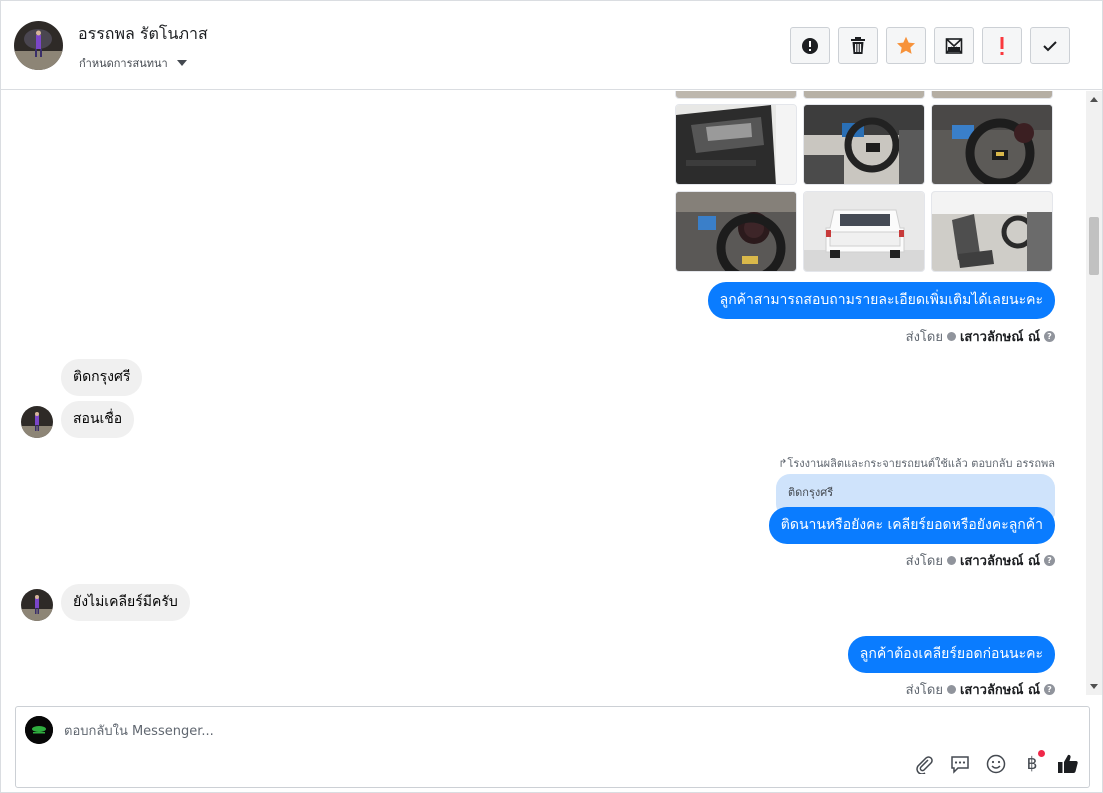  What do you see at coordinates (736, 144) in the screenshot?
I see `door-interior-photo` at bounding box center [736, 144].